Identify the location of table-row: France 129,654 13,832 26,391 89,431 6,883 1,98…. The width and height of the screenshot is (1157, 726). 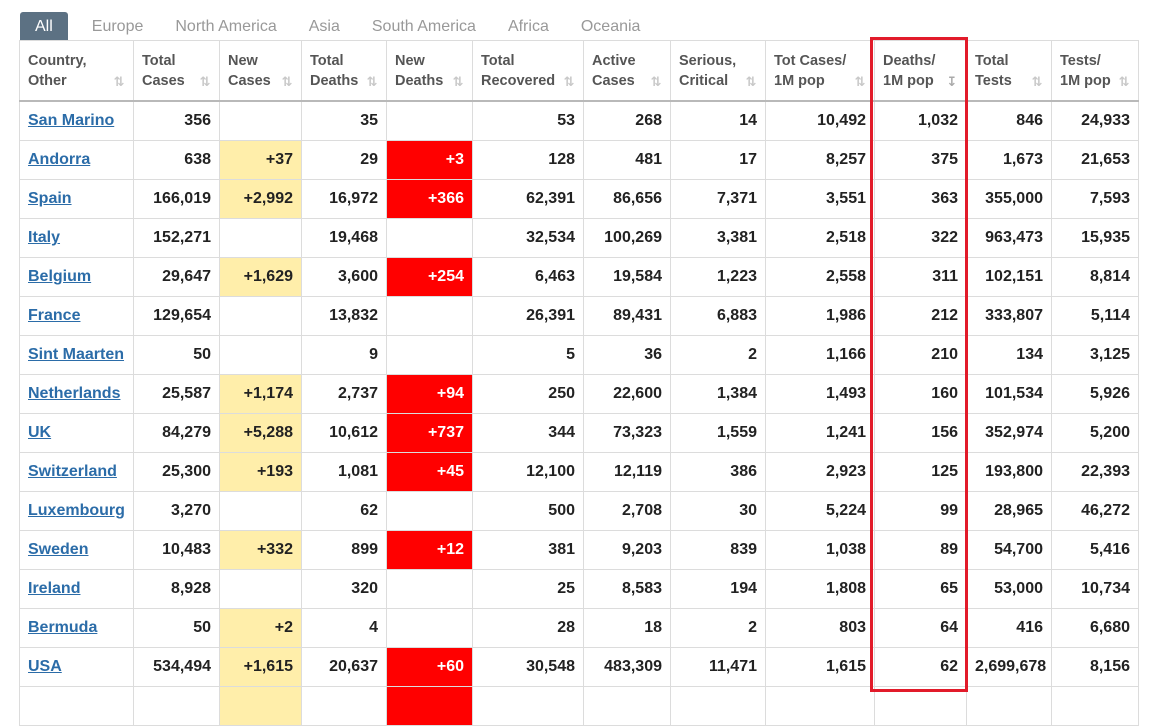
(579, 316).